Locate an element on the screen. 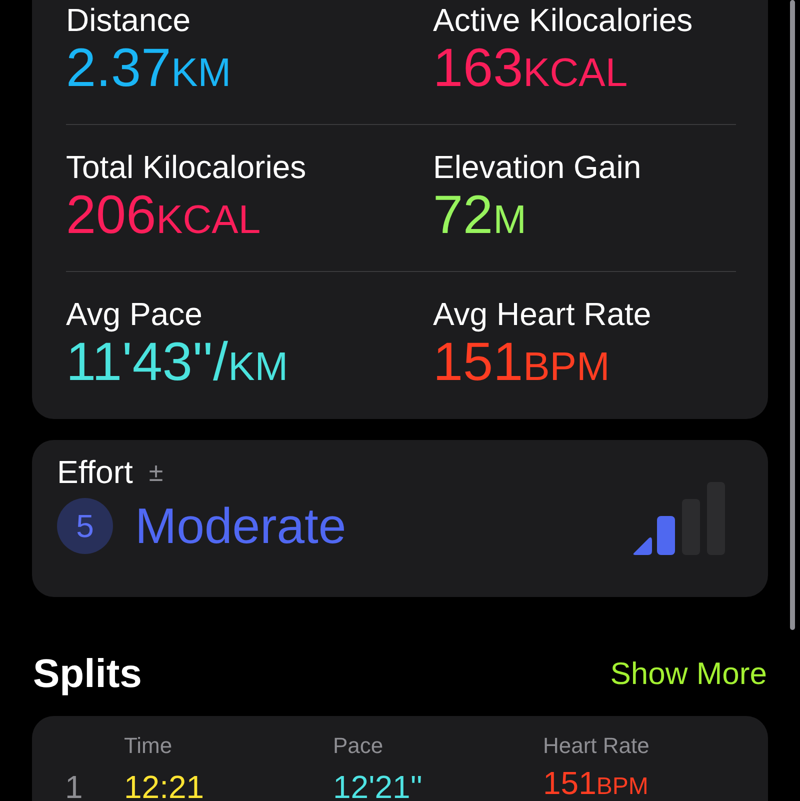  metric-value: 151BPM is located at coordinates (522, 363).